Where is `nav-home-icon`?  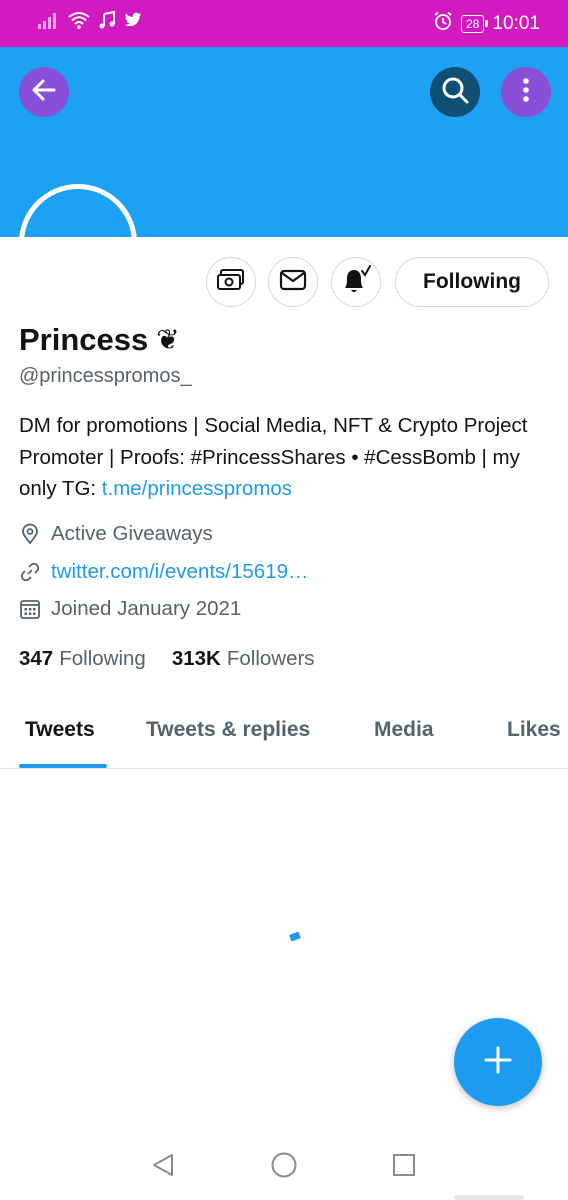
nav-home-icon is located at coordinates (284, 1167).